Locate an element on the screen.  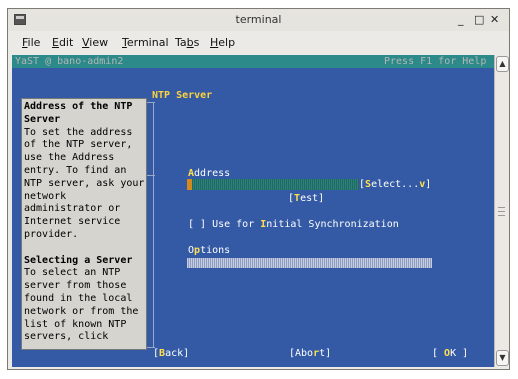
help-text-line: found in the local is located at coordinates (78, 298).